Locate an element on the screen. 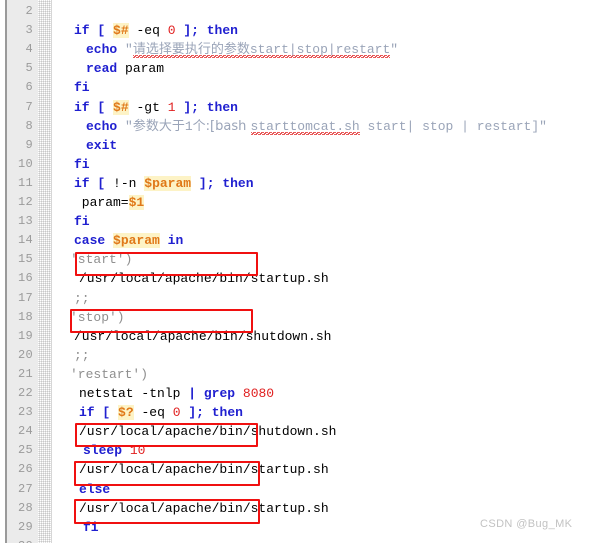 The image size is (595, 543). code-line: 19 /usr/local/apache/bin/shutdown.sh is located at coordinates (297, 336).